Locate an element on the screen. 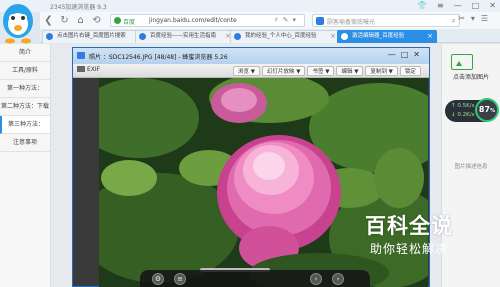 The image size is (500, 287). home-icon: ⌂ is located at coordinates (80, 20).